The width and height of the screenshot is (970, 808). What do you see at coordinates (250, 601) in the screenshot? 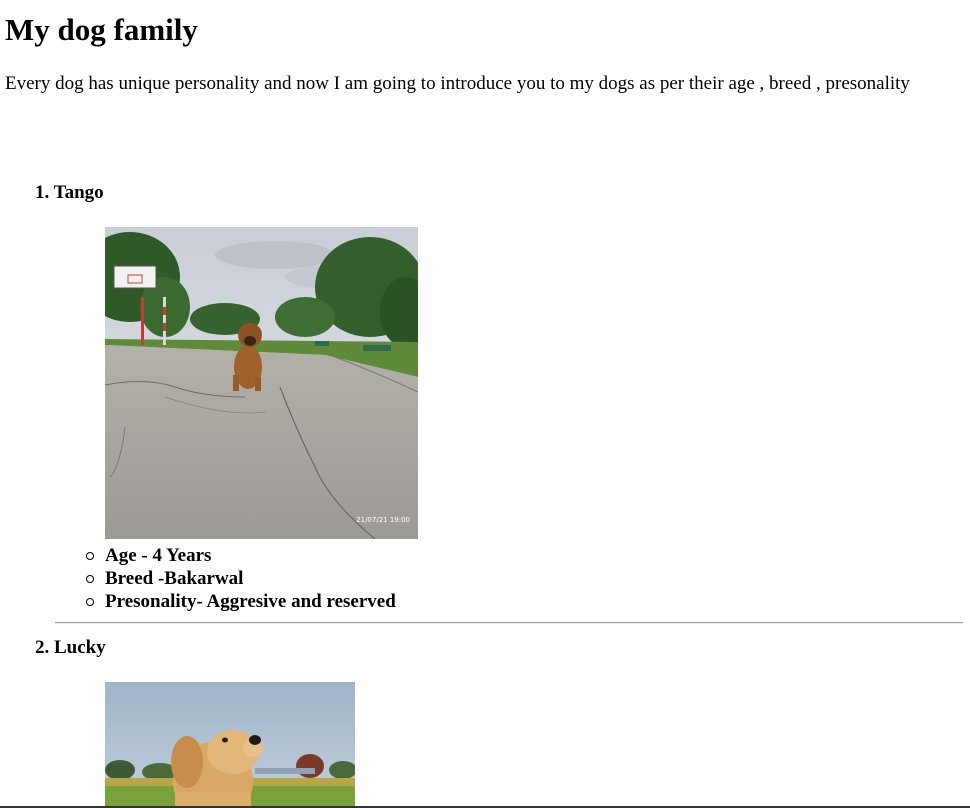
I see `tango-personality: Presonality- Aggresive and reserved` at bounding box center [250, 601].